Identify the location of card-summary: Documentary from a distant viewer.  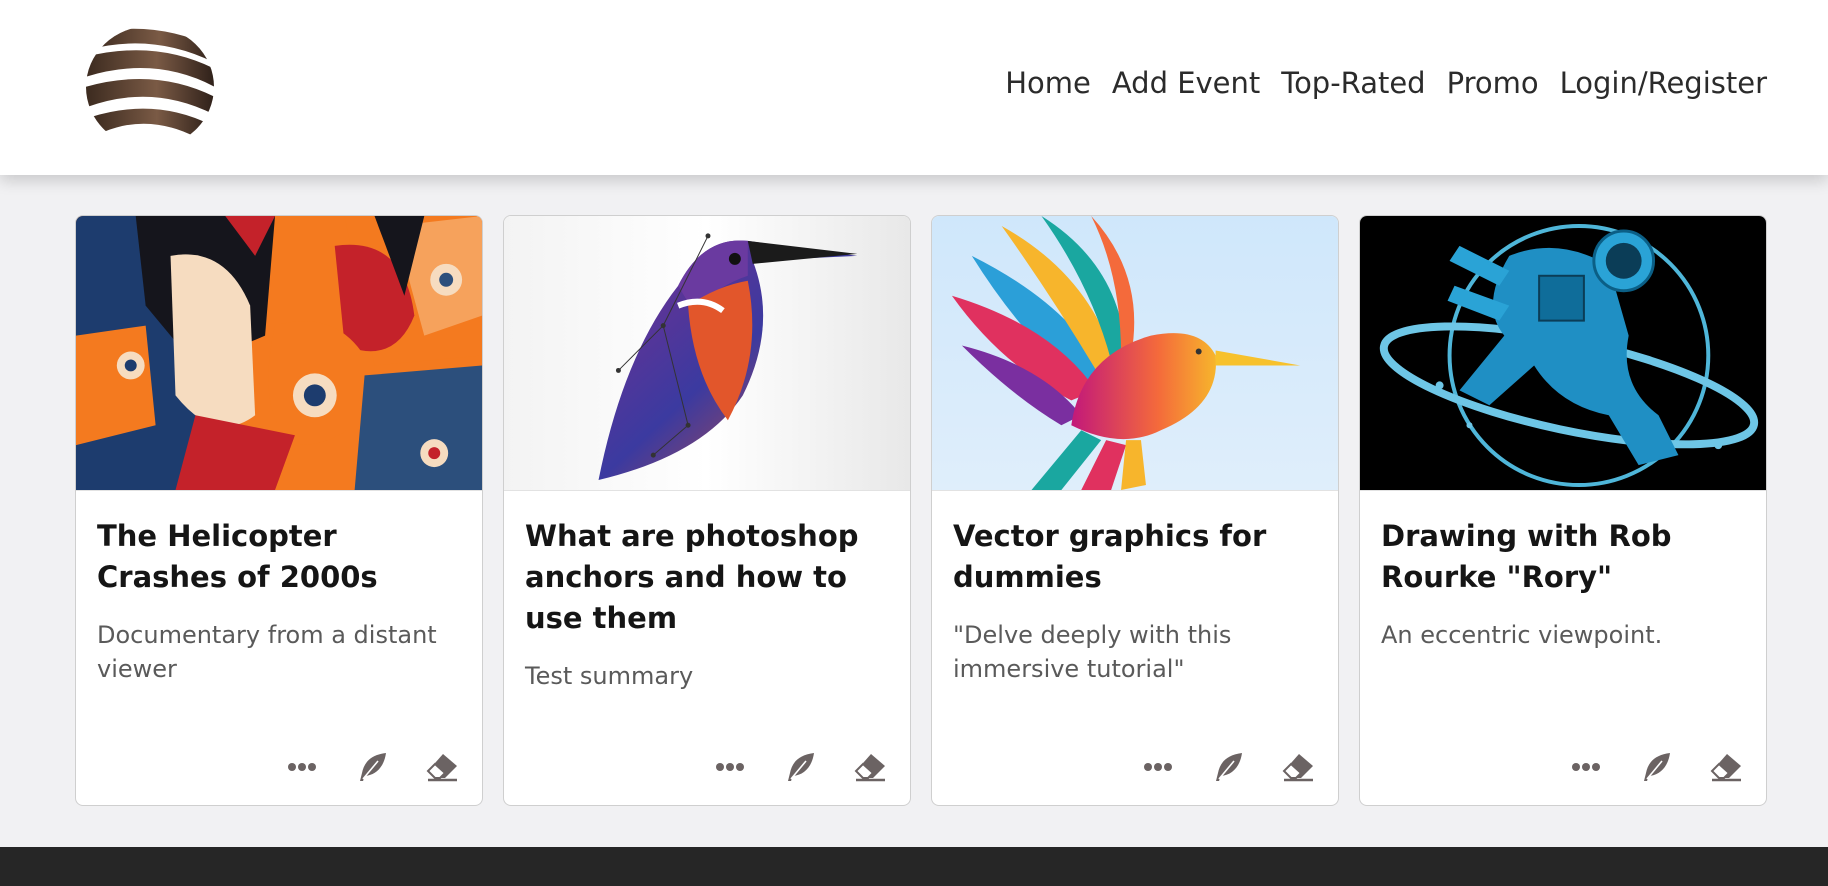
(267, 652).